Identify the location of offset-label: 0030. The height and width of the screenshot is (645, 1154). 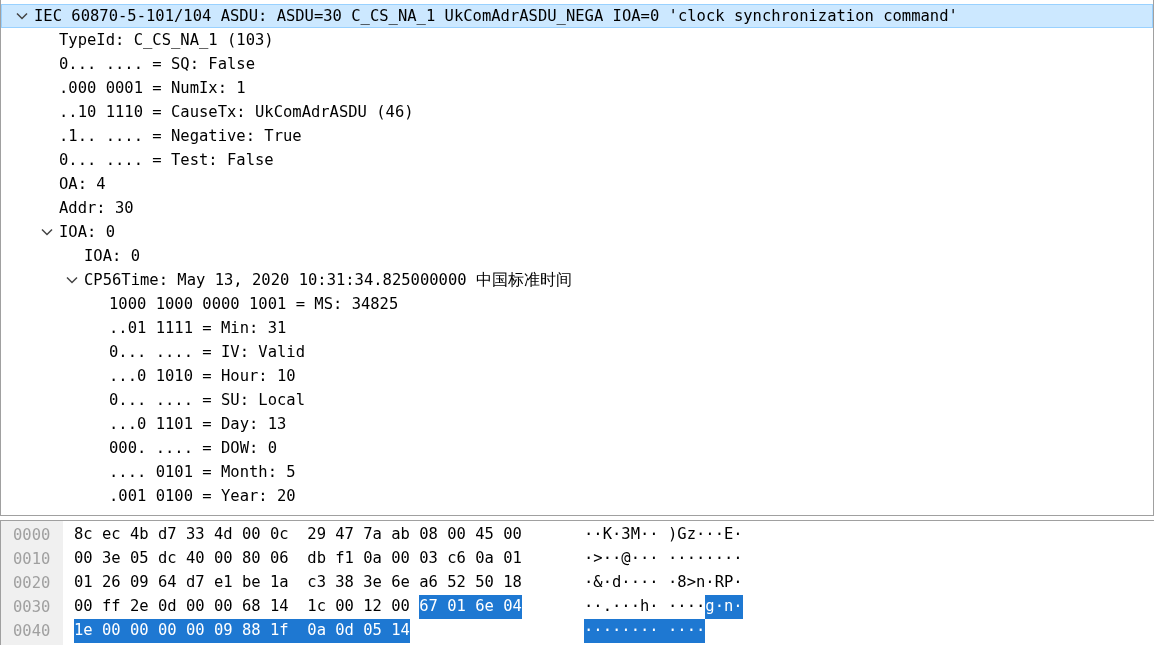
(32, 607).